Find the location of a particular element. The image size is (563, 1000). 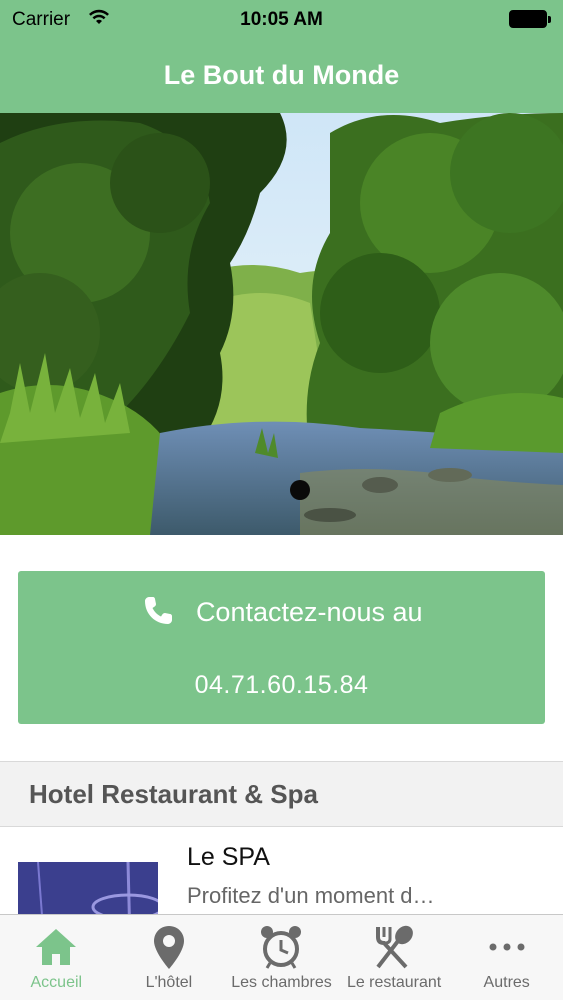

home-icon is located at coordinates (56, 947).